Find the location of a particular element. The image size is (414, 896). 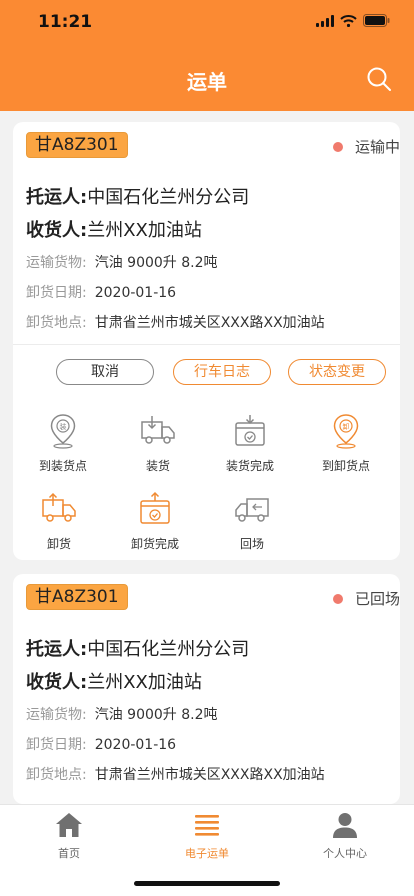

tab-profile: 个人中心 is located at coordinates (345, 836).